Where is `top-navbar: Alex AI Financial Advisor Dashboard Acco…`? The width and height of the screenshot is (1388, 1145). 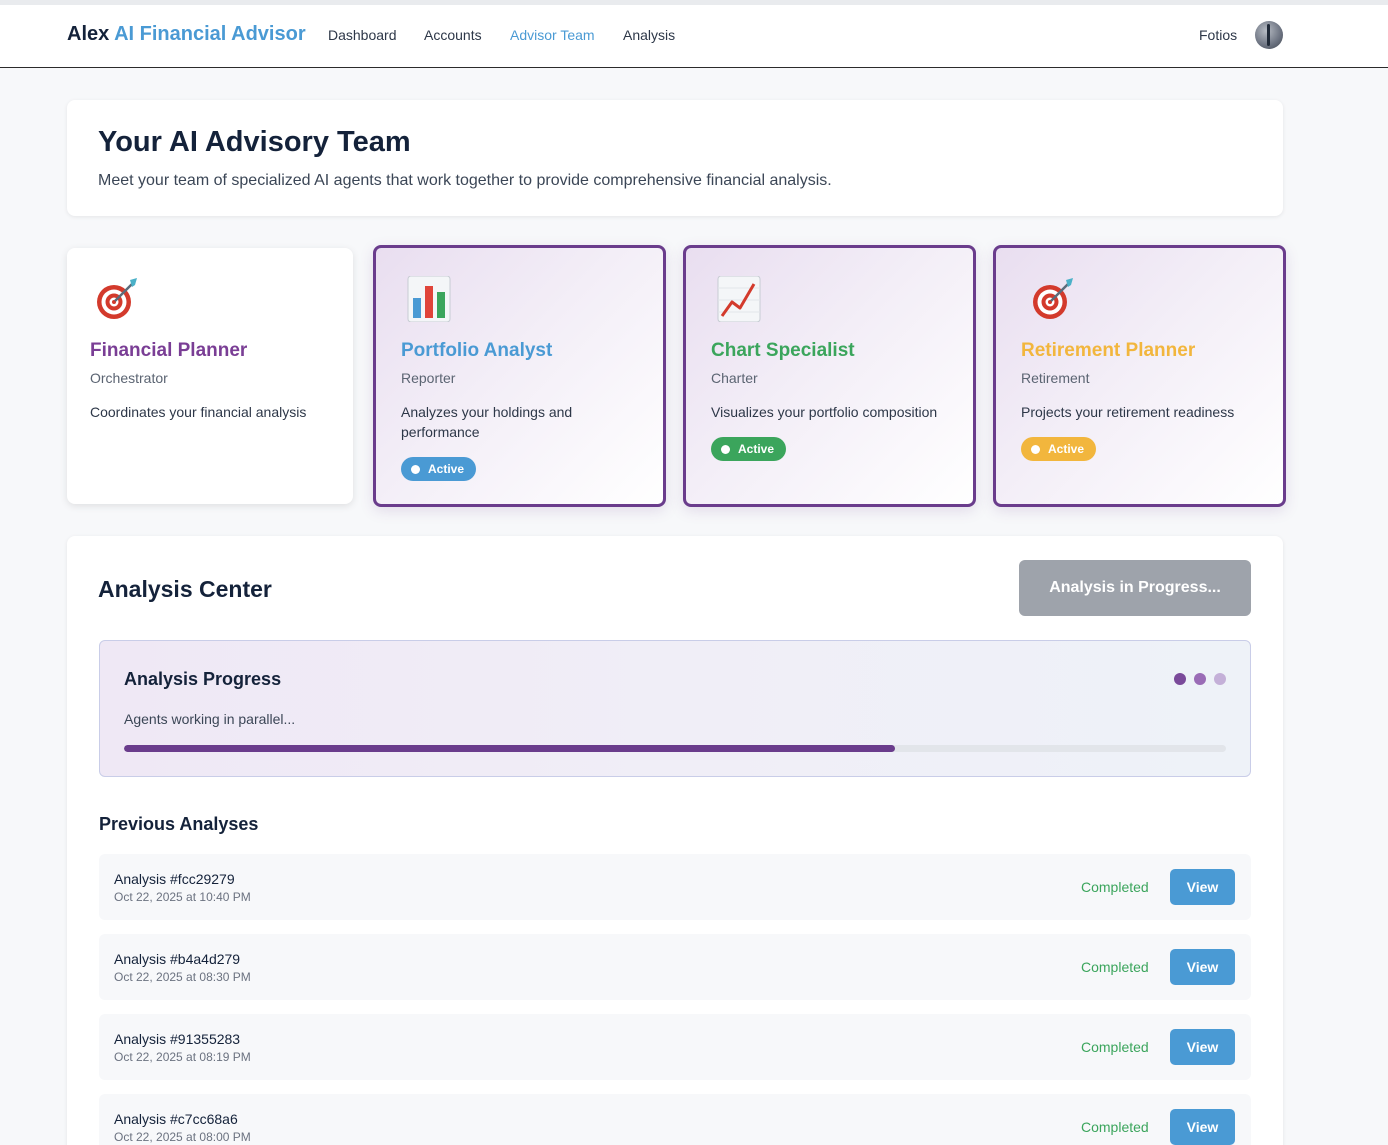
top-navbar: Alex AI Financial Advisor Dashboard Acco… is located at coordinates (694, 36).